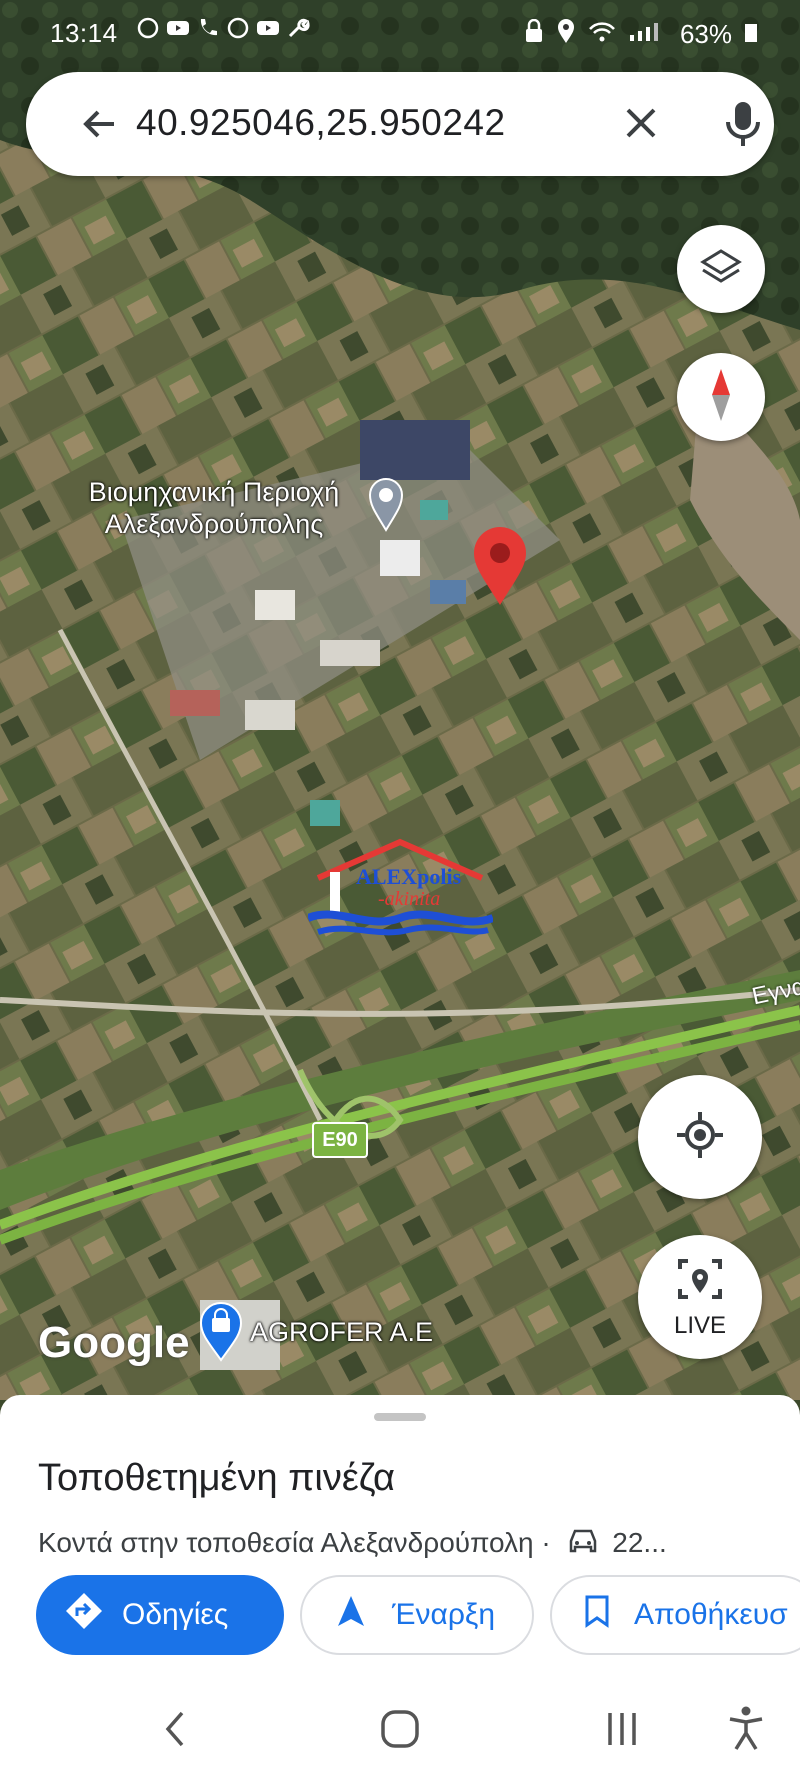 This screenshot has width=800, height=1775. Describe the element at coordinates (409, 899) in the screenshot. I see `watermark-line2: -akinita` at that location.